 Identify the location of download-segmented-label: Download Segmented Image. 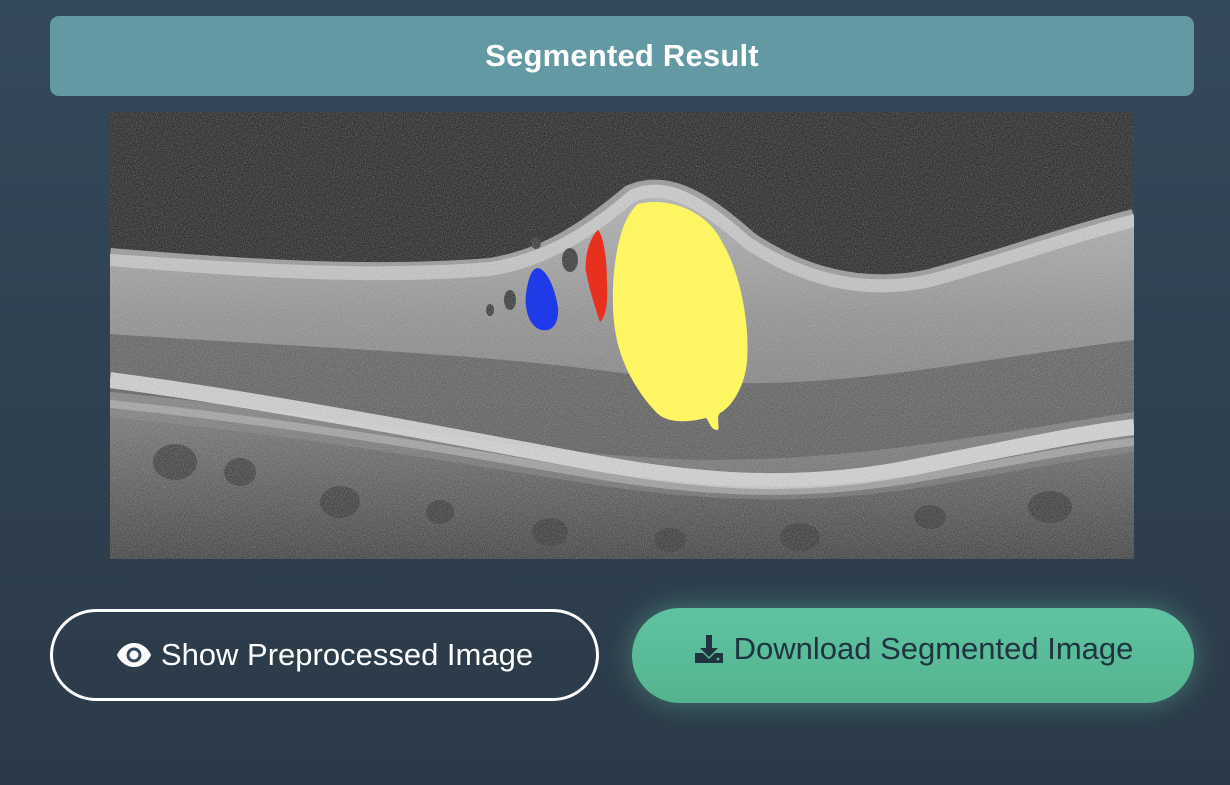
(933, 648).